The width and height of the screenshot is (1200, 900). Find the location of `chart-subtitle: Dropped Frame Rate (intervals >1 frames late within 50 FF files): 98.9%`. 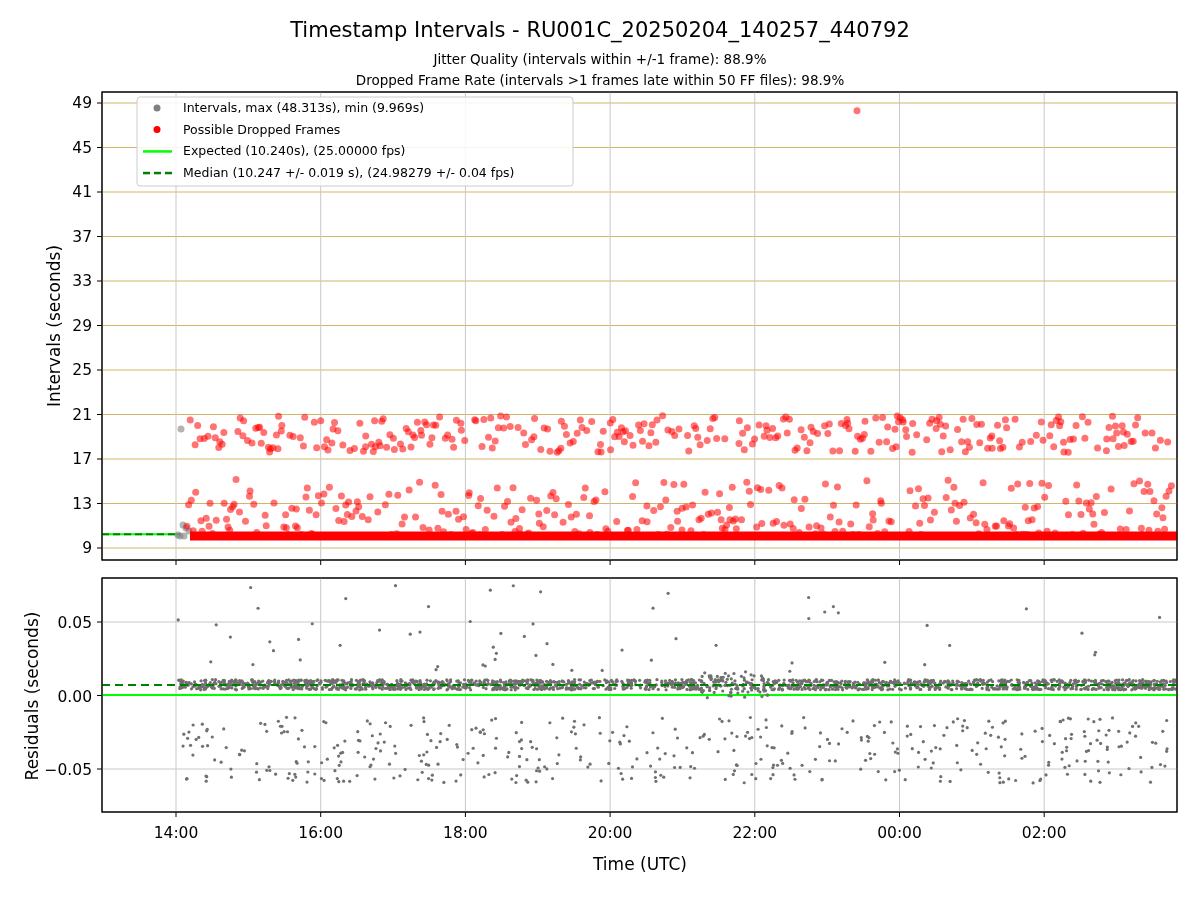

chart-subtitle: Dropped Frame Rate (intervals >1 frames late within 50 FF files): 98.9% is located at coordinates (600, 80).